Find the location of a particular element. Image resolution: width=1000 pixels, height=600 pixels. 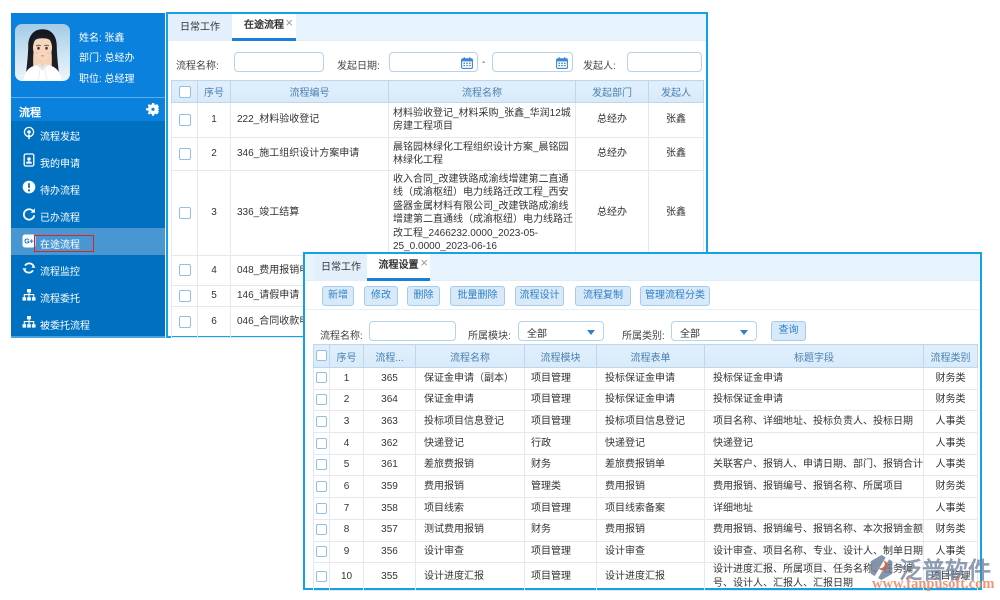

svg-text: G+ is located at coordinates (29, 241).